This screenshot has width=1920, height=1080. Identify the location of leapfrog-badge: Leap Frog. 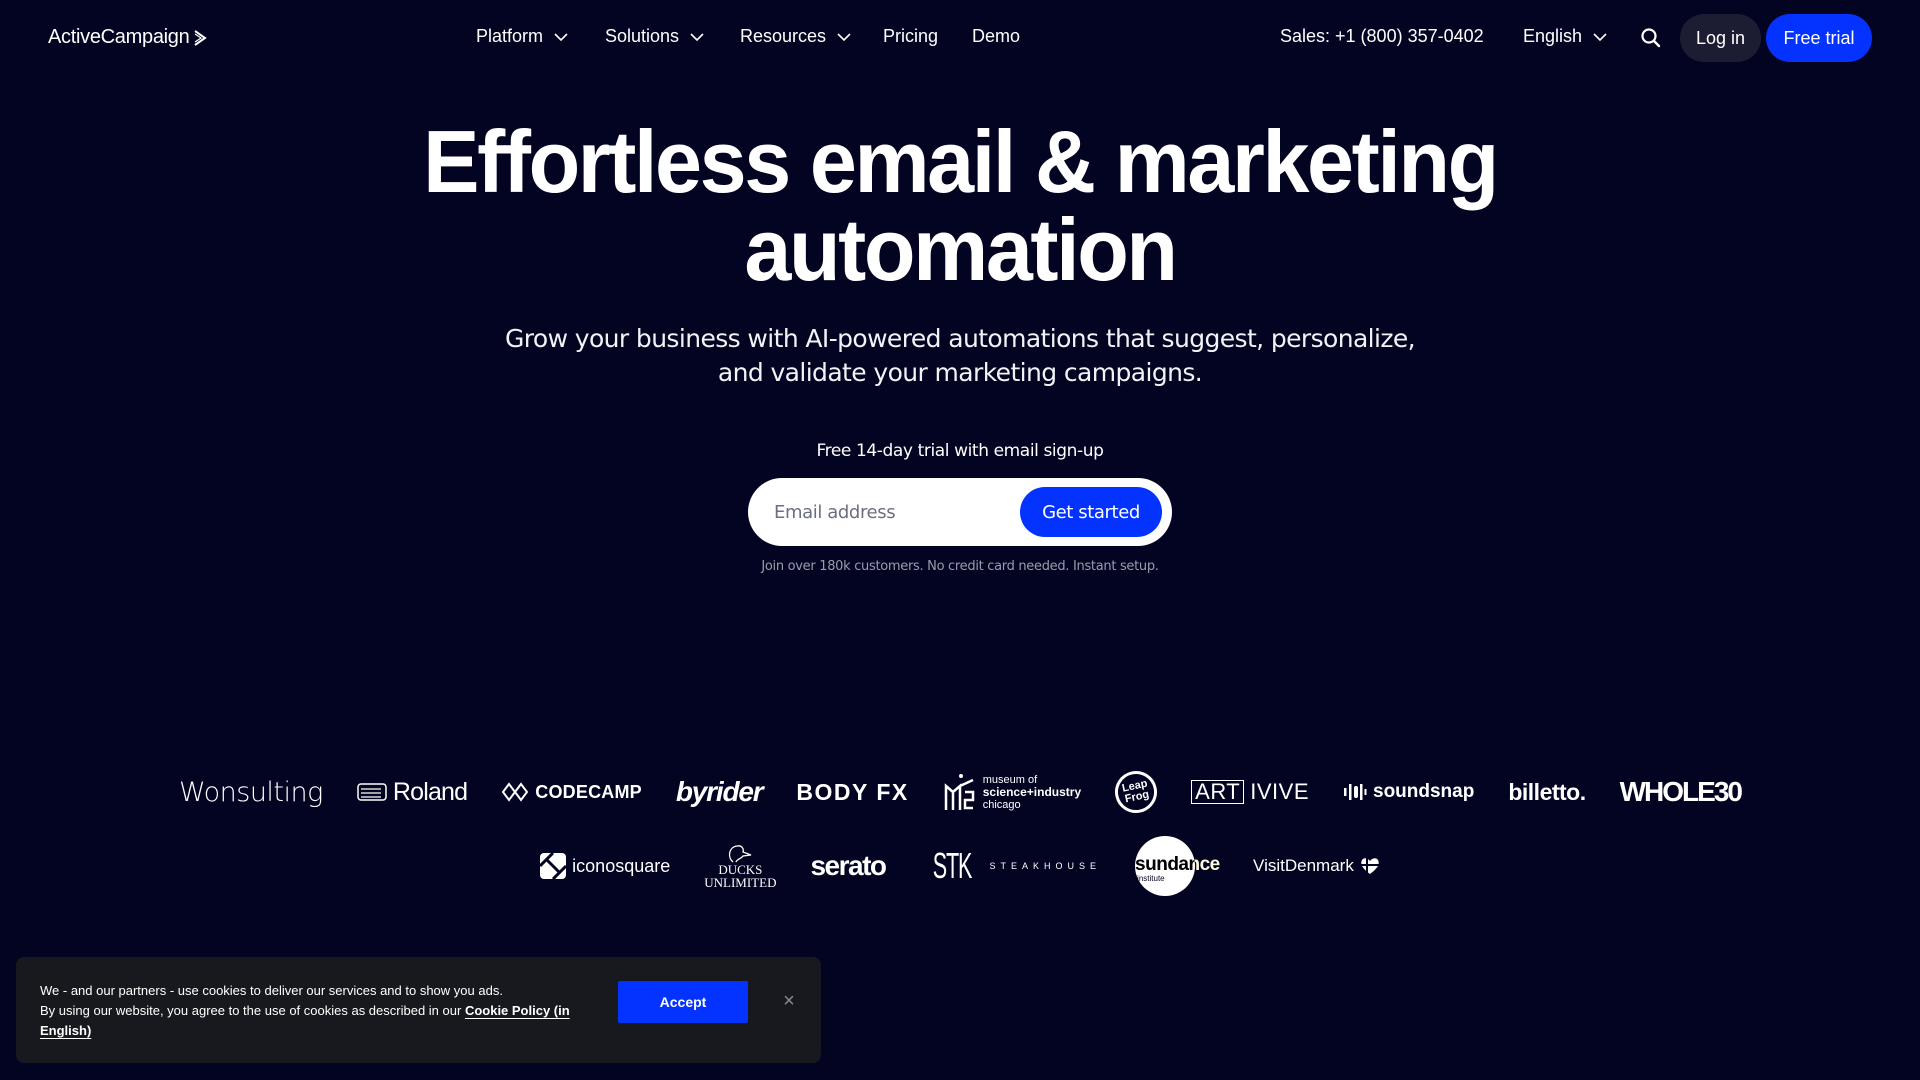
(1136, 792).